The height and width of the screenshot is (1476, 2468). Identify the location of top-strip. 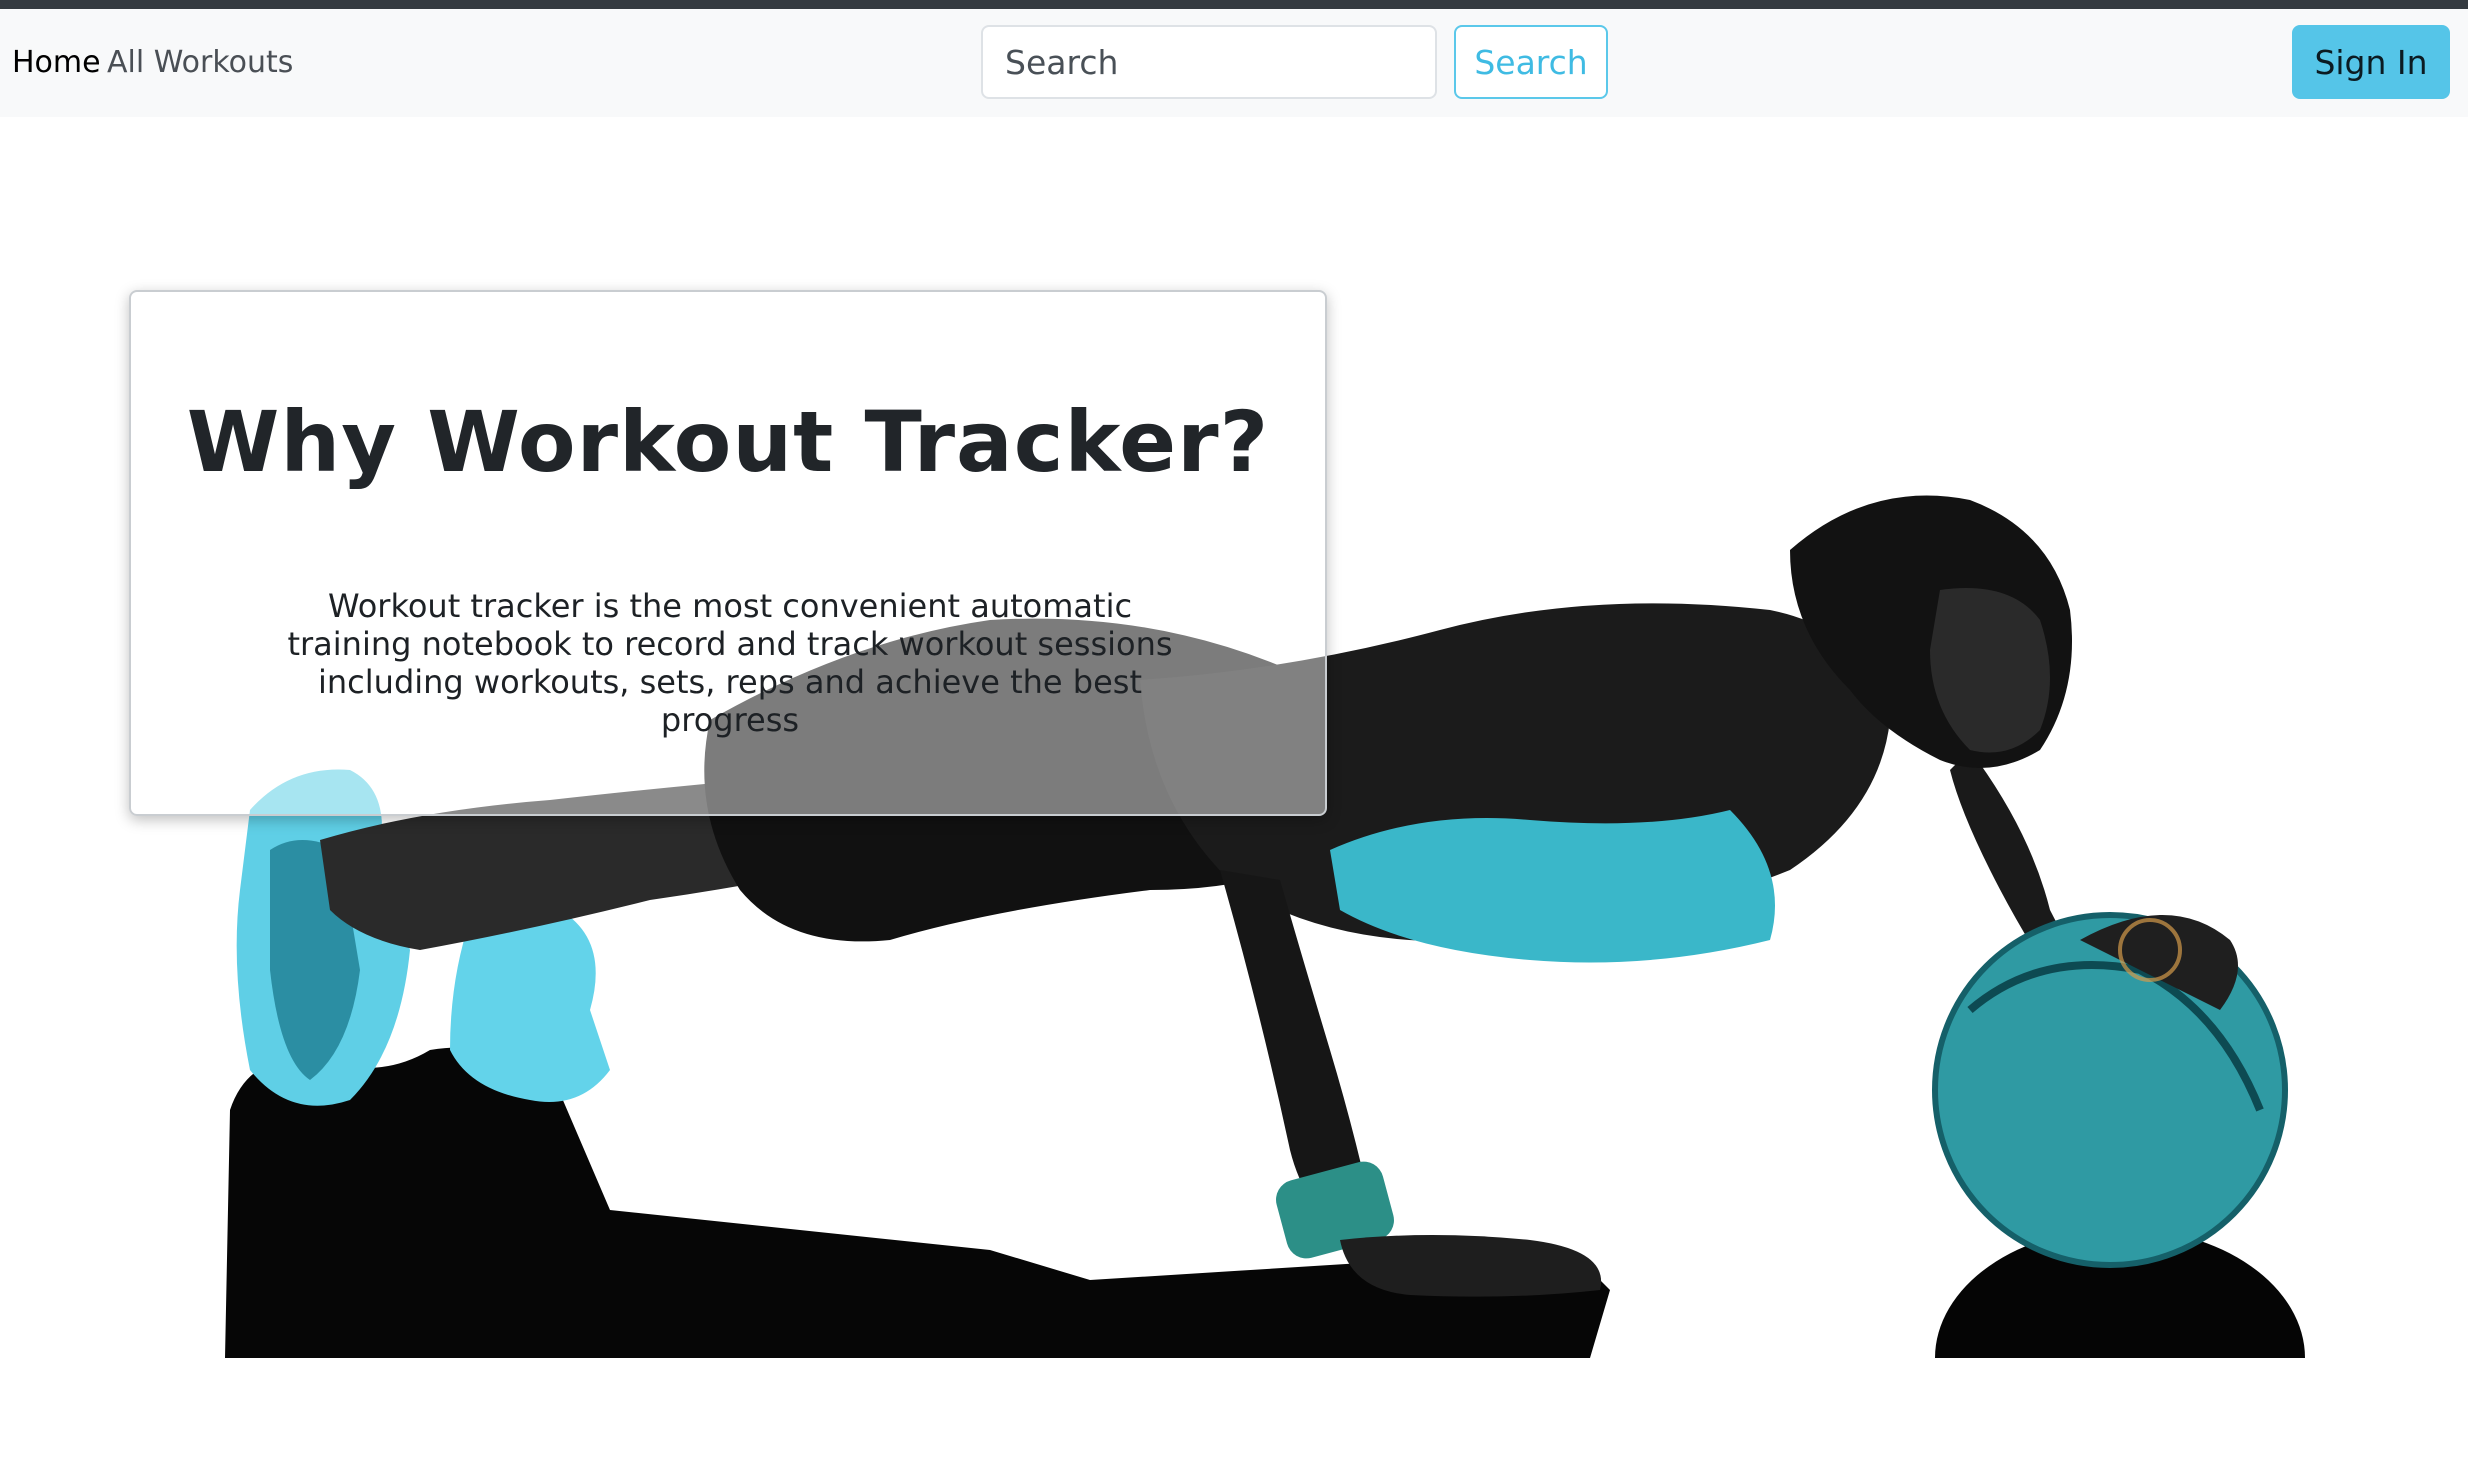
(1234, 4).